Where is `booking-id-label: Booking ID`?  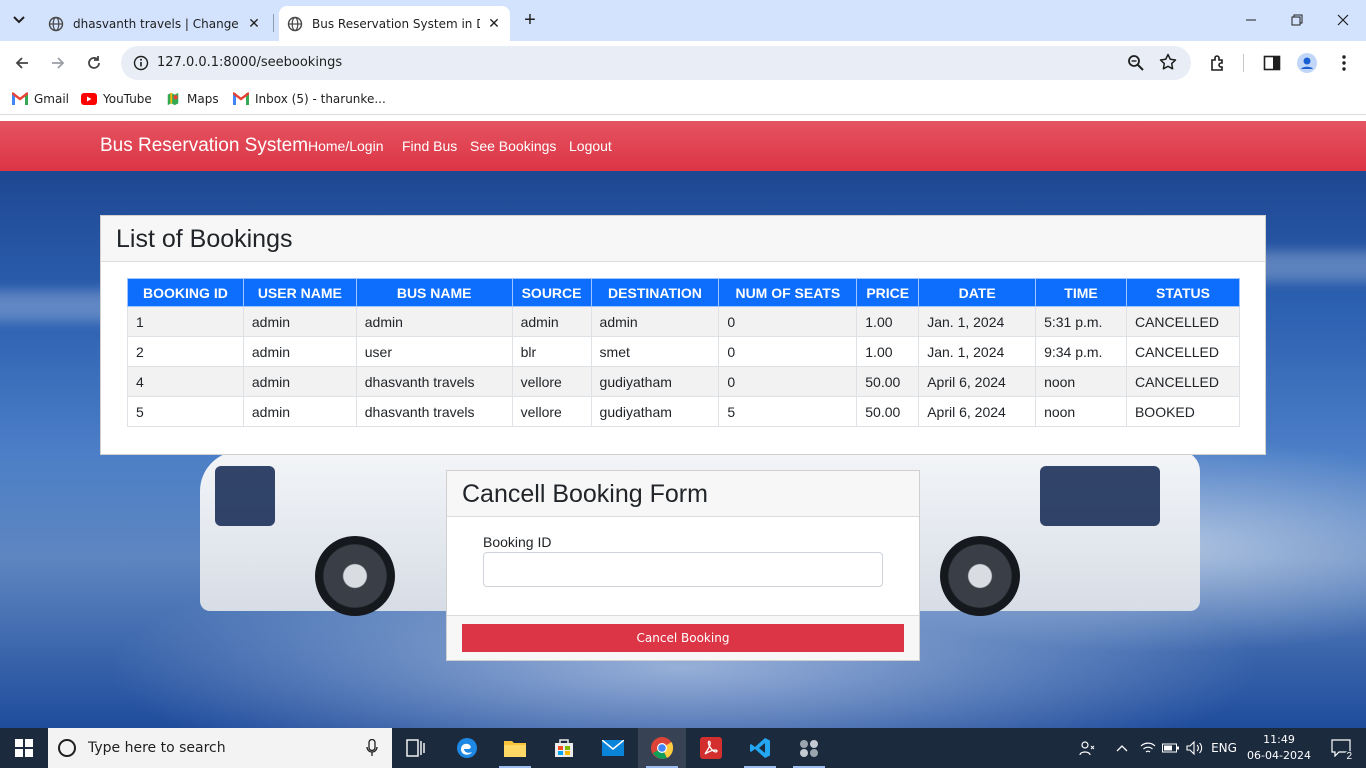
booking-id-label: Booking ID is located at coordinates (517, 542).